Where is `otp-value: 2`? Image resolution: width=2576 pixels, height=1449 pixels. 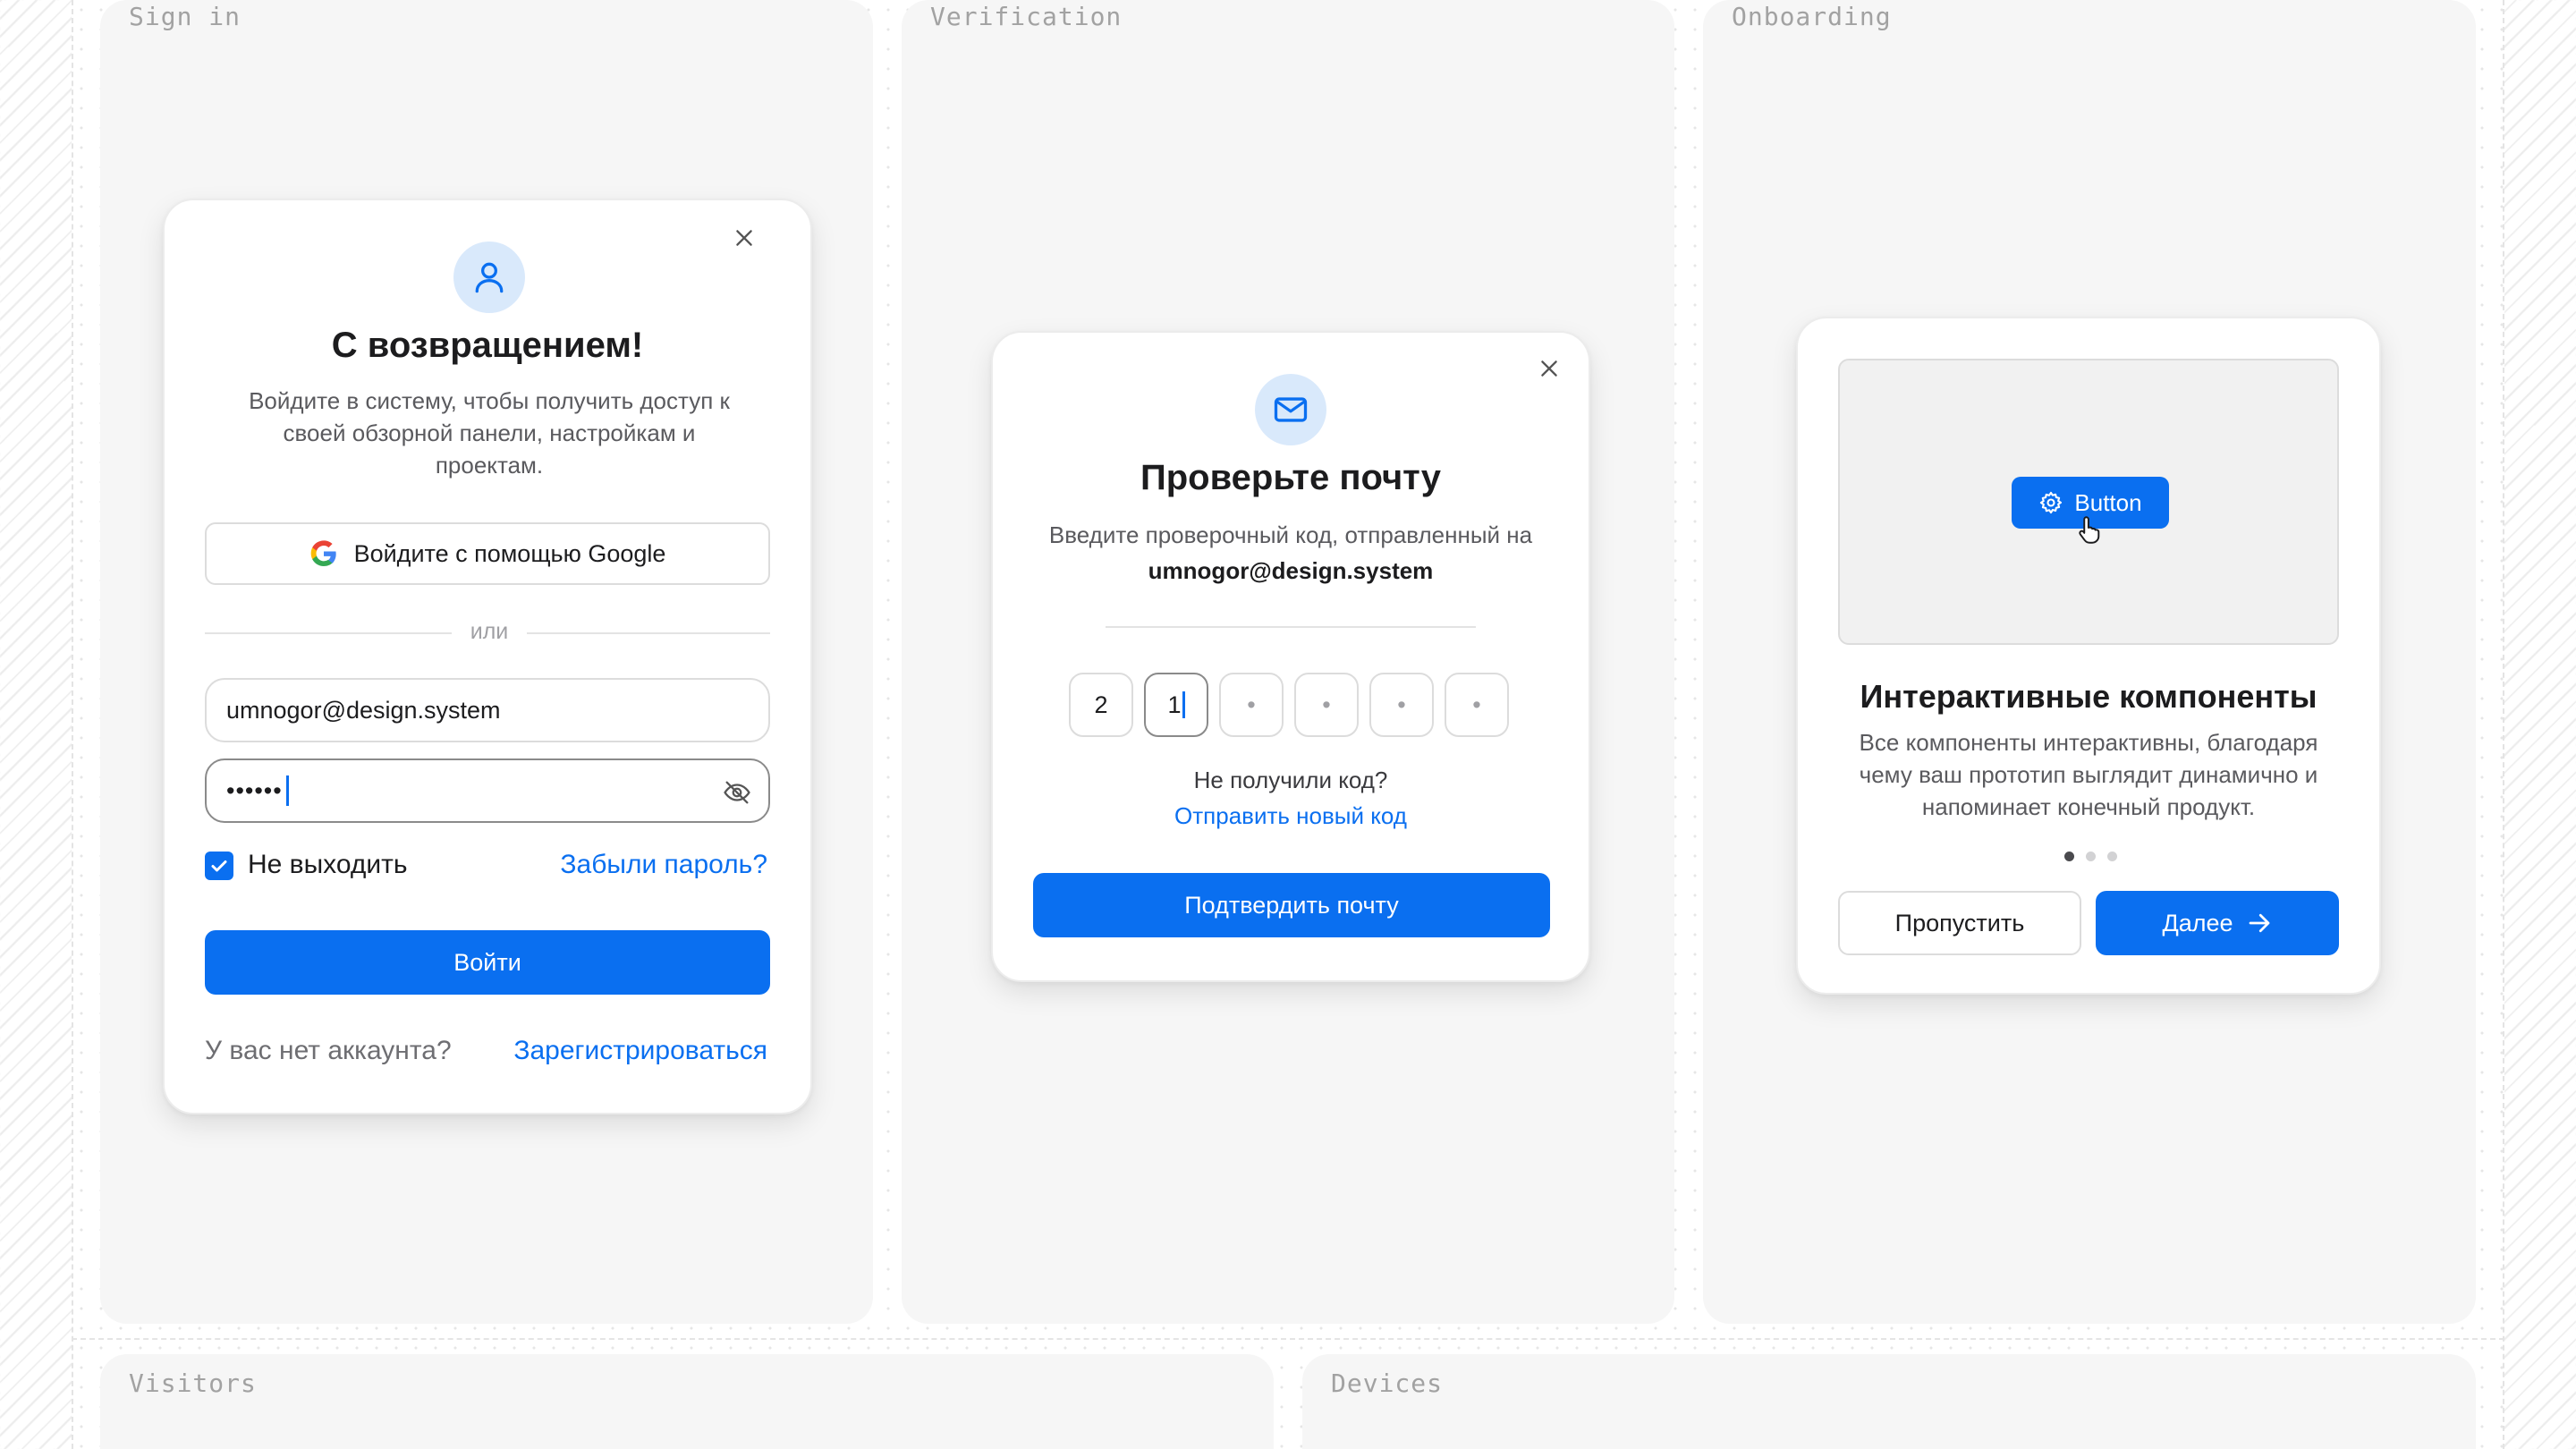 otp-value: 2 is located at coordinates (1101, 704).